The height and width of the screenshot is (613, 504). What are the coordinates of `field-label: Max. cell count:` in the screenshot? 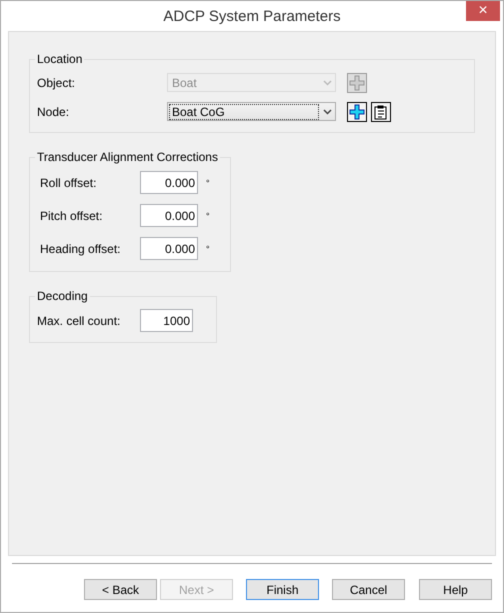 It's located at (79, 321).